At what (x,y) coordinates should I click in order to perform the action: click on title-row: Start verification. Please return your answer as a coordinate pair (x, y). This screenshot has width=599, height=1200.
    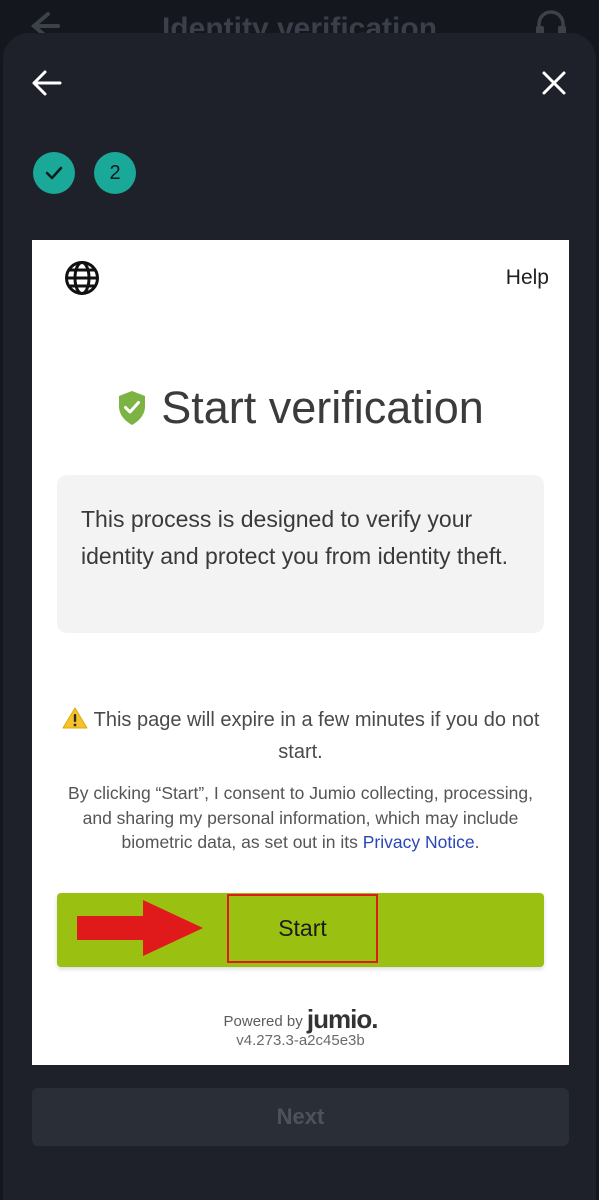
    Looking at the image, I should click on (300, 408).